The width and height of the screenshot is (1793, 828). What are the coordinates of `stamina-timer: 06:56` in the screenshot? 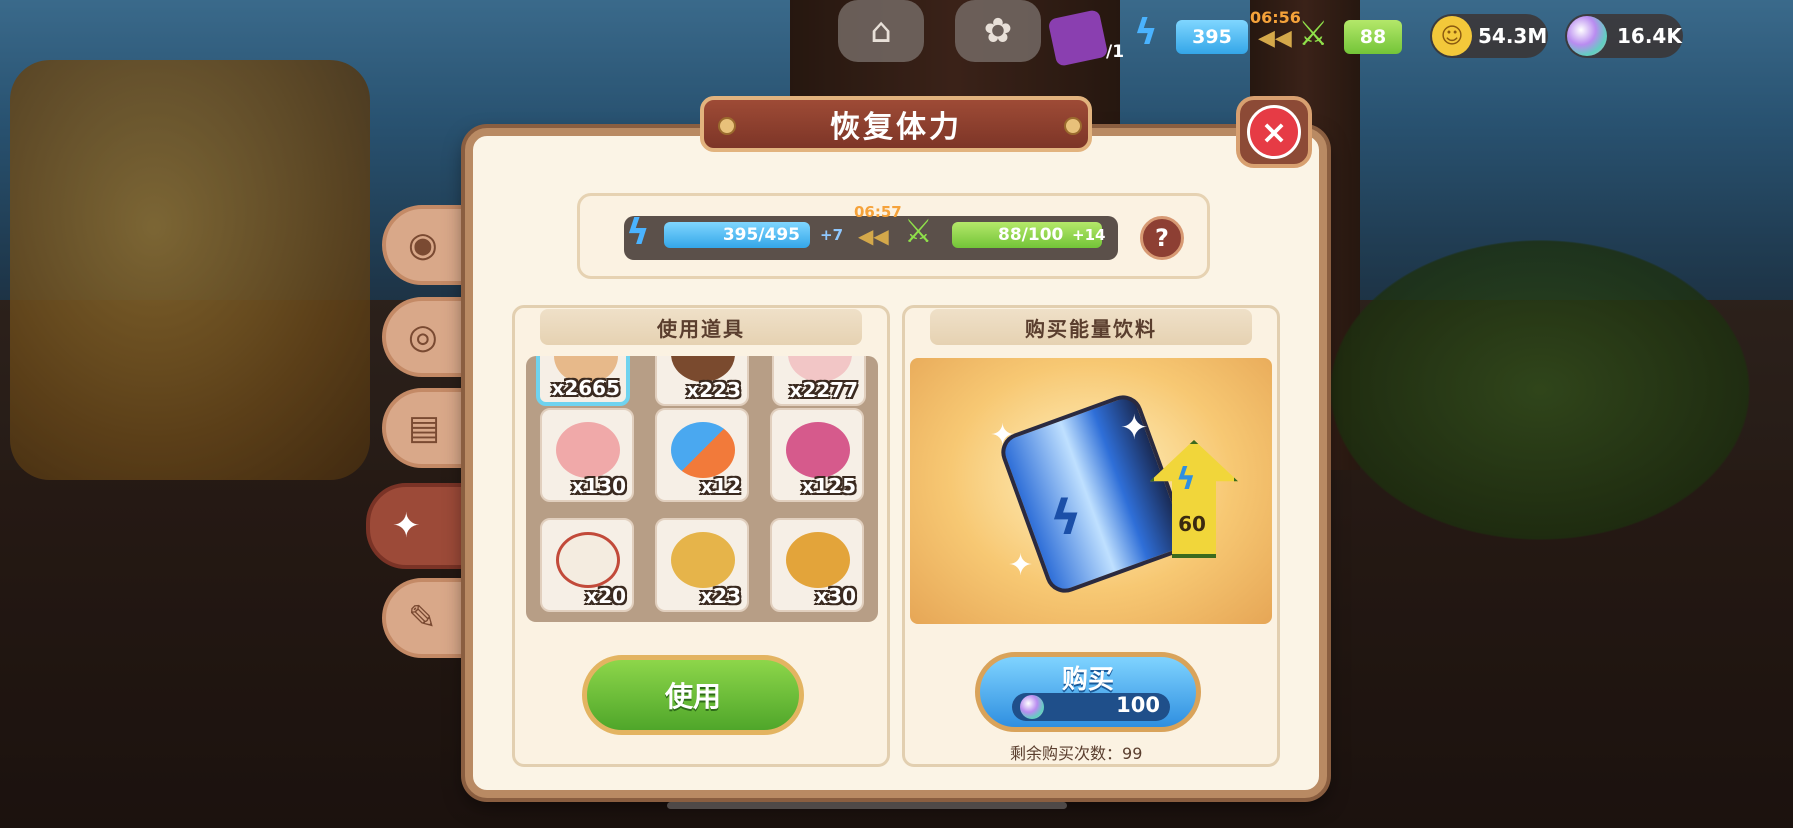 It's located at (1275, 17).